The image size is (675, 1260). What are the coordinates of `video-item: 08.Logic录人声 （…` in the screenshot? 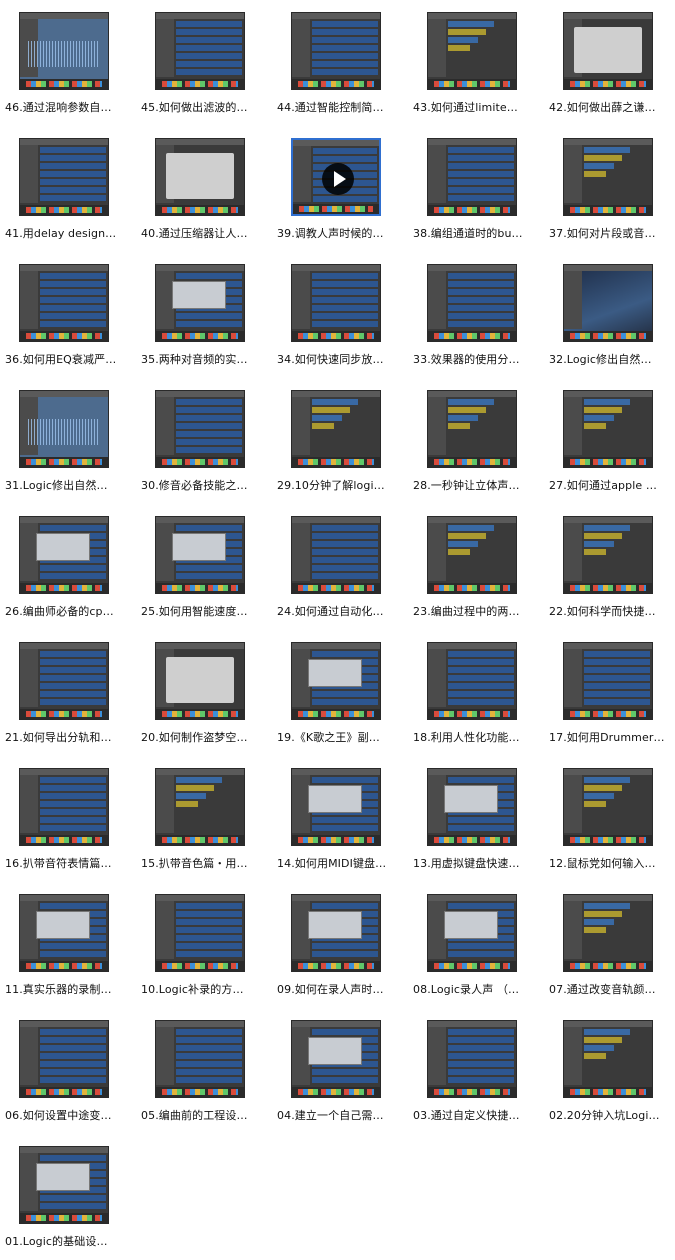 It's located at (476, 945).